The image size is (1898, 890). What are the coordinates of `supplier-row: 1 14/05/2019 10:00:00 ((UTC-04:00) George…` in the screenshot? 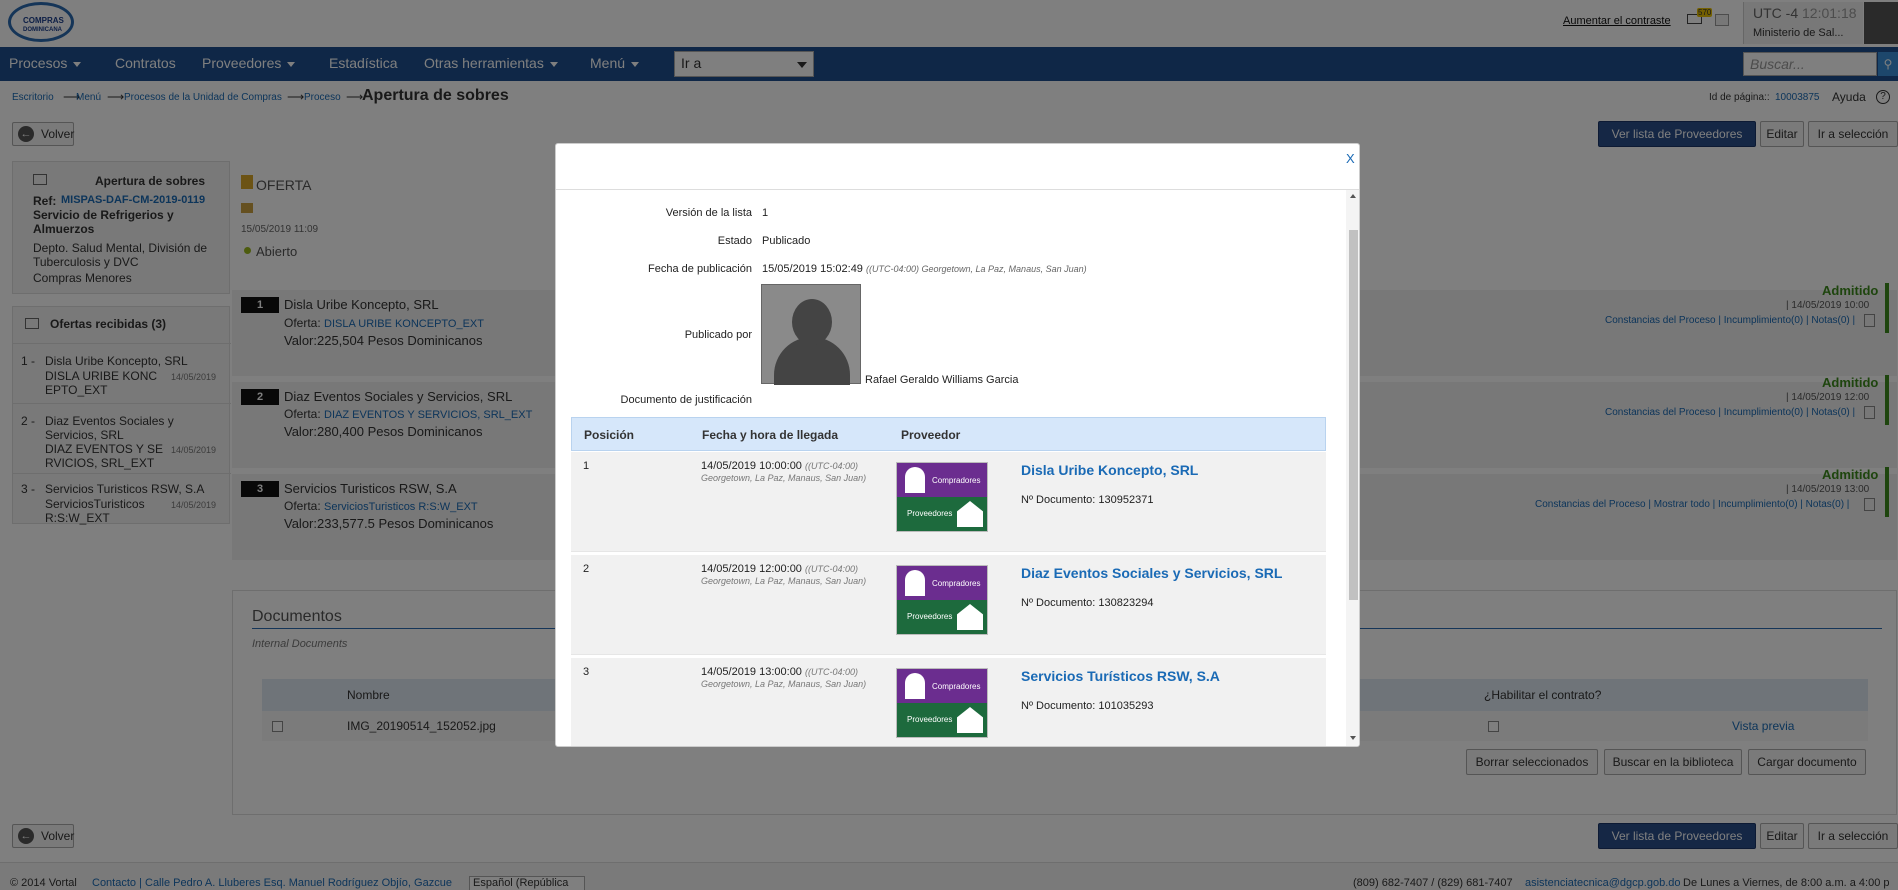 It's located at (948, 502).